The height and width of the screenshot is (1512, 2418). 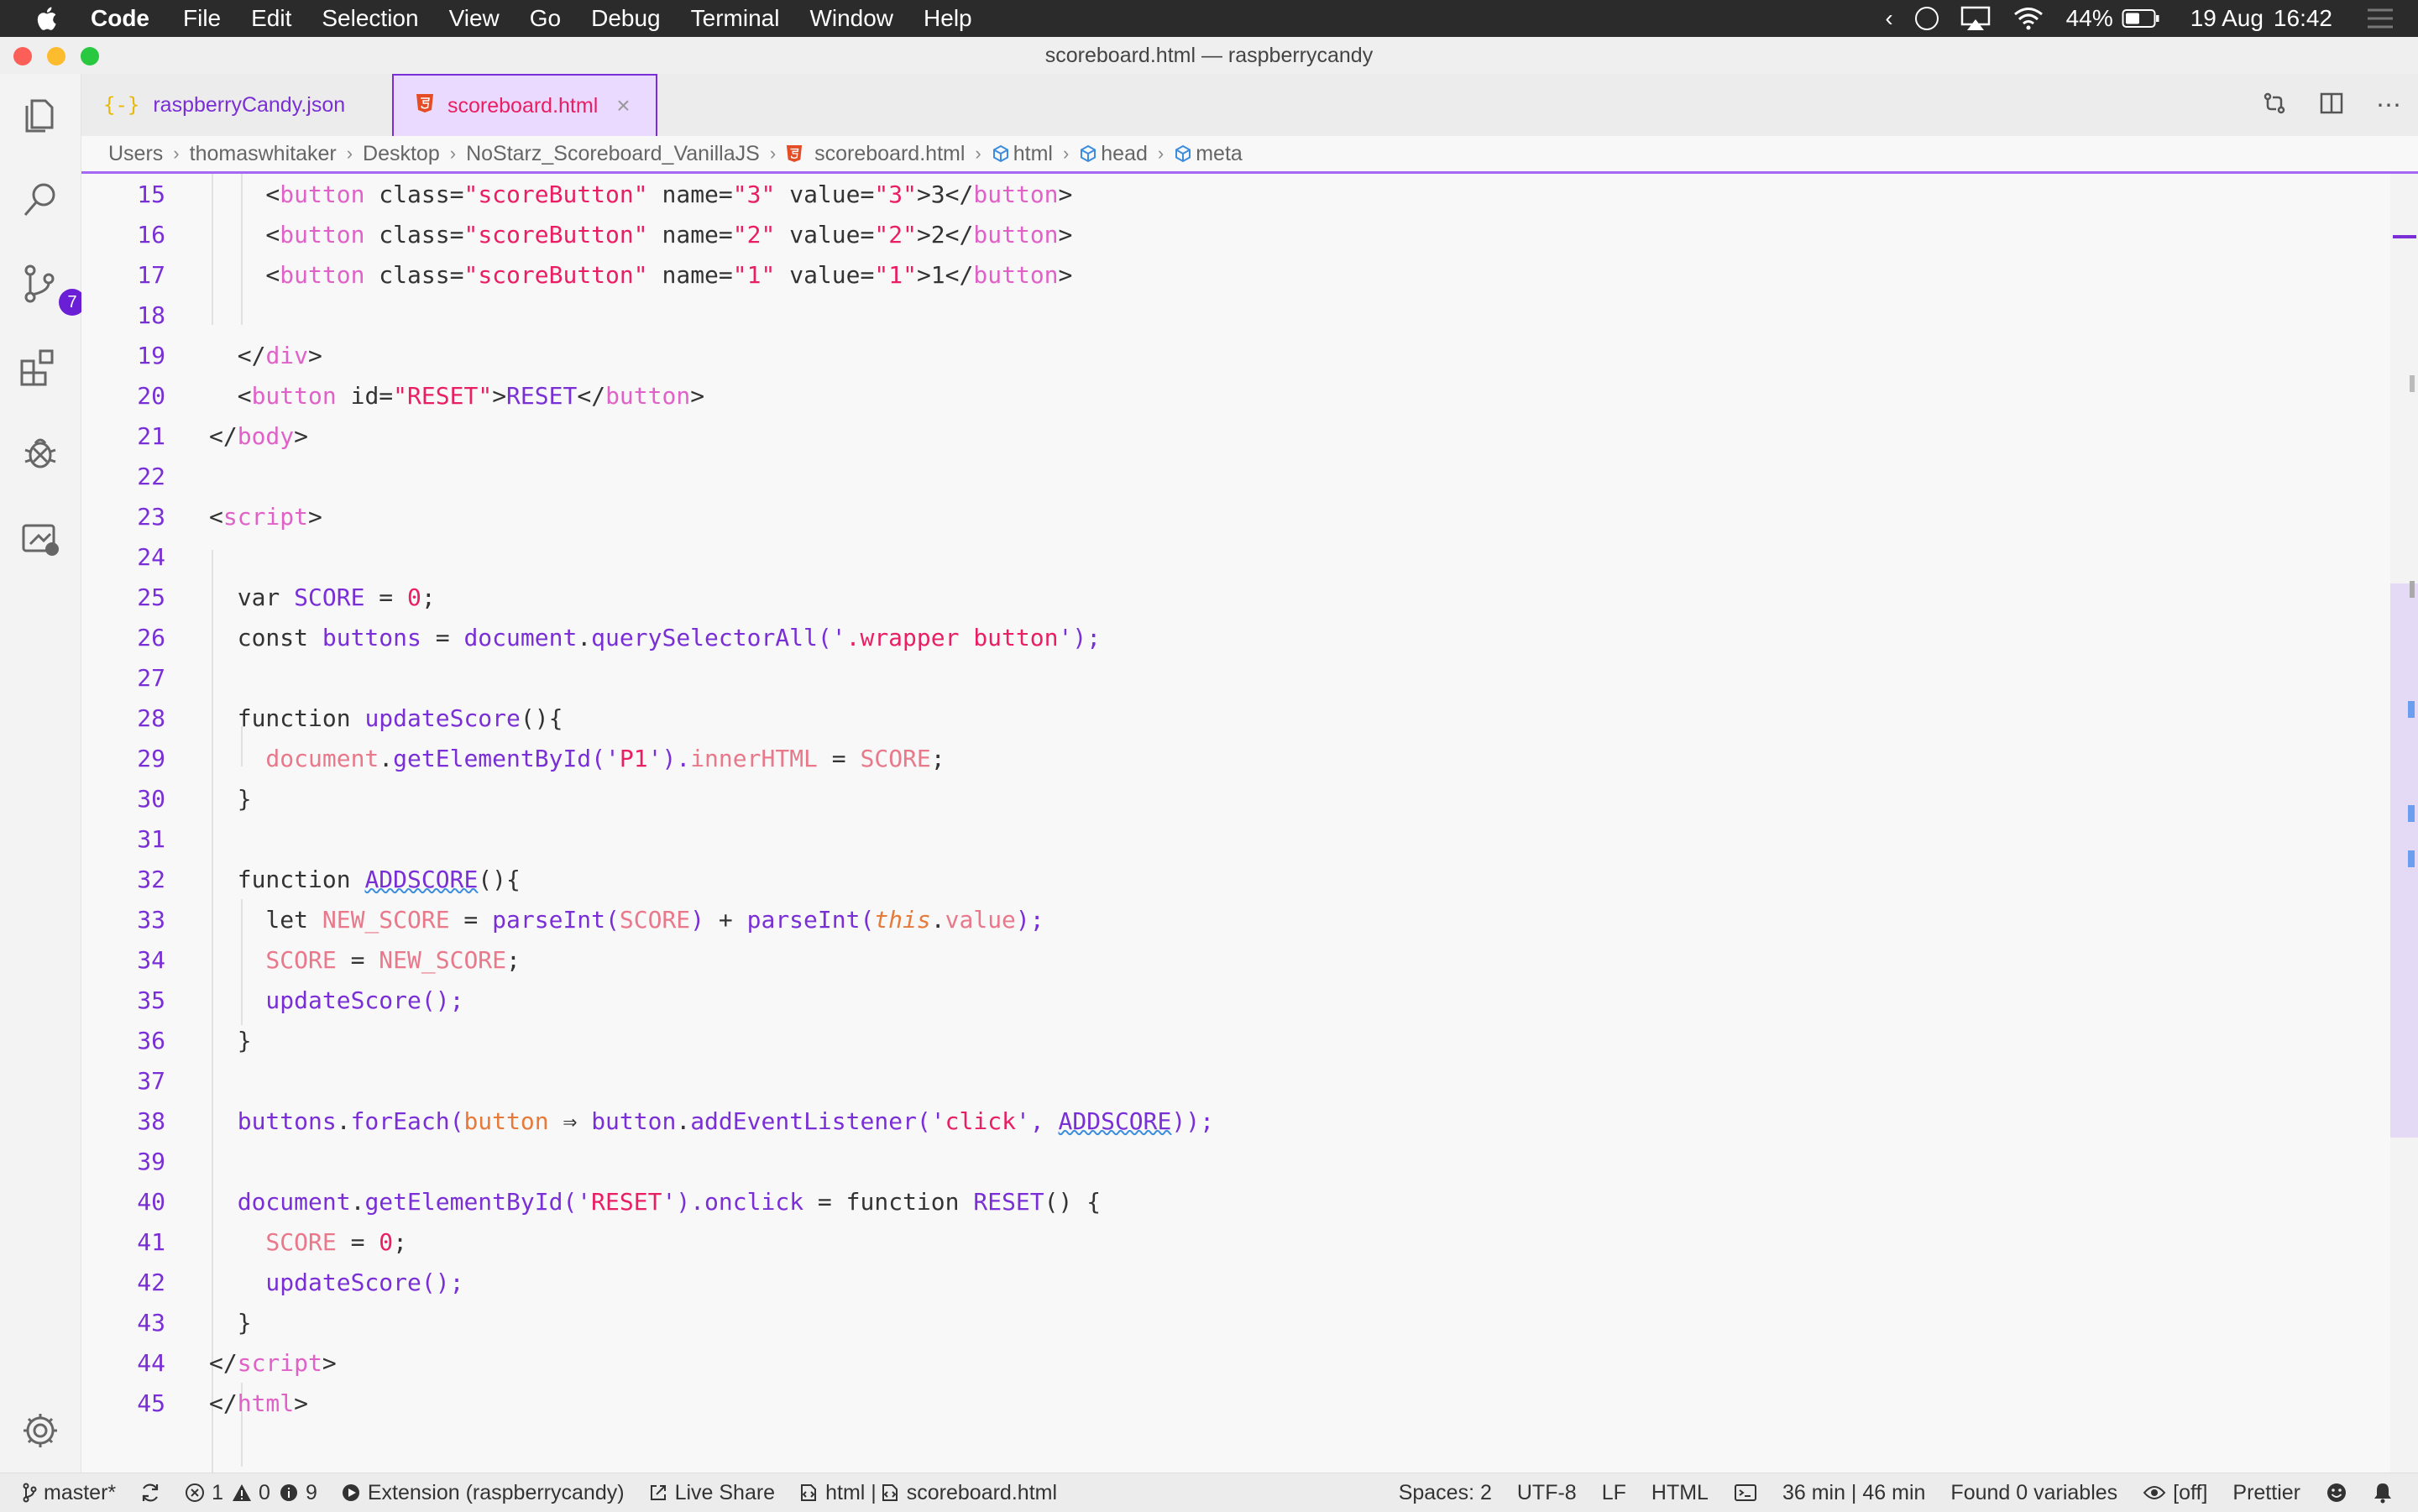 What do you see at coordinates (236, 105) in the screenshot?
I see `tab-raspberrycandy-json: {-} raspberryCandy.json` at bounding box center [236, 105].